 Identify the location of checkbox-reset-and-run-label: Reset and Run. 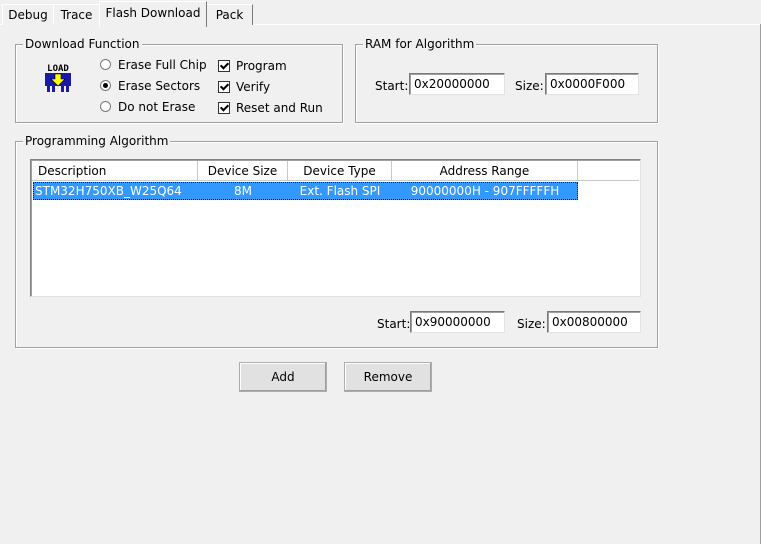
(279, 108).